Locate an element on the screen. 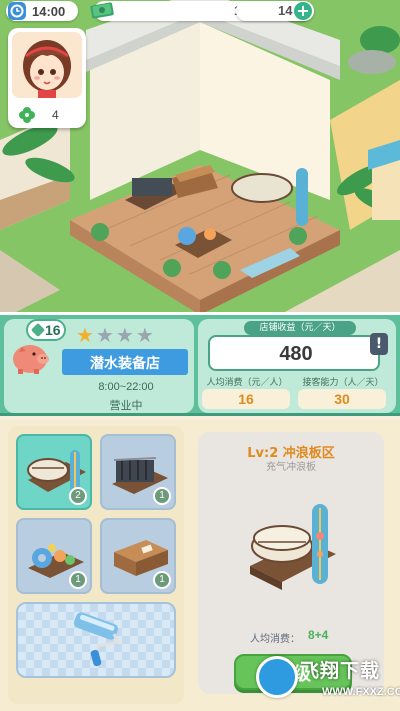 Image resolution: width=400 pixels, height=711 pixels. watermark-logo-icon is located at coordinates (277, 677).